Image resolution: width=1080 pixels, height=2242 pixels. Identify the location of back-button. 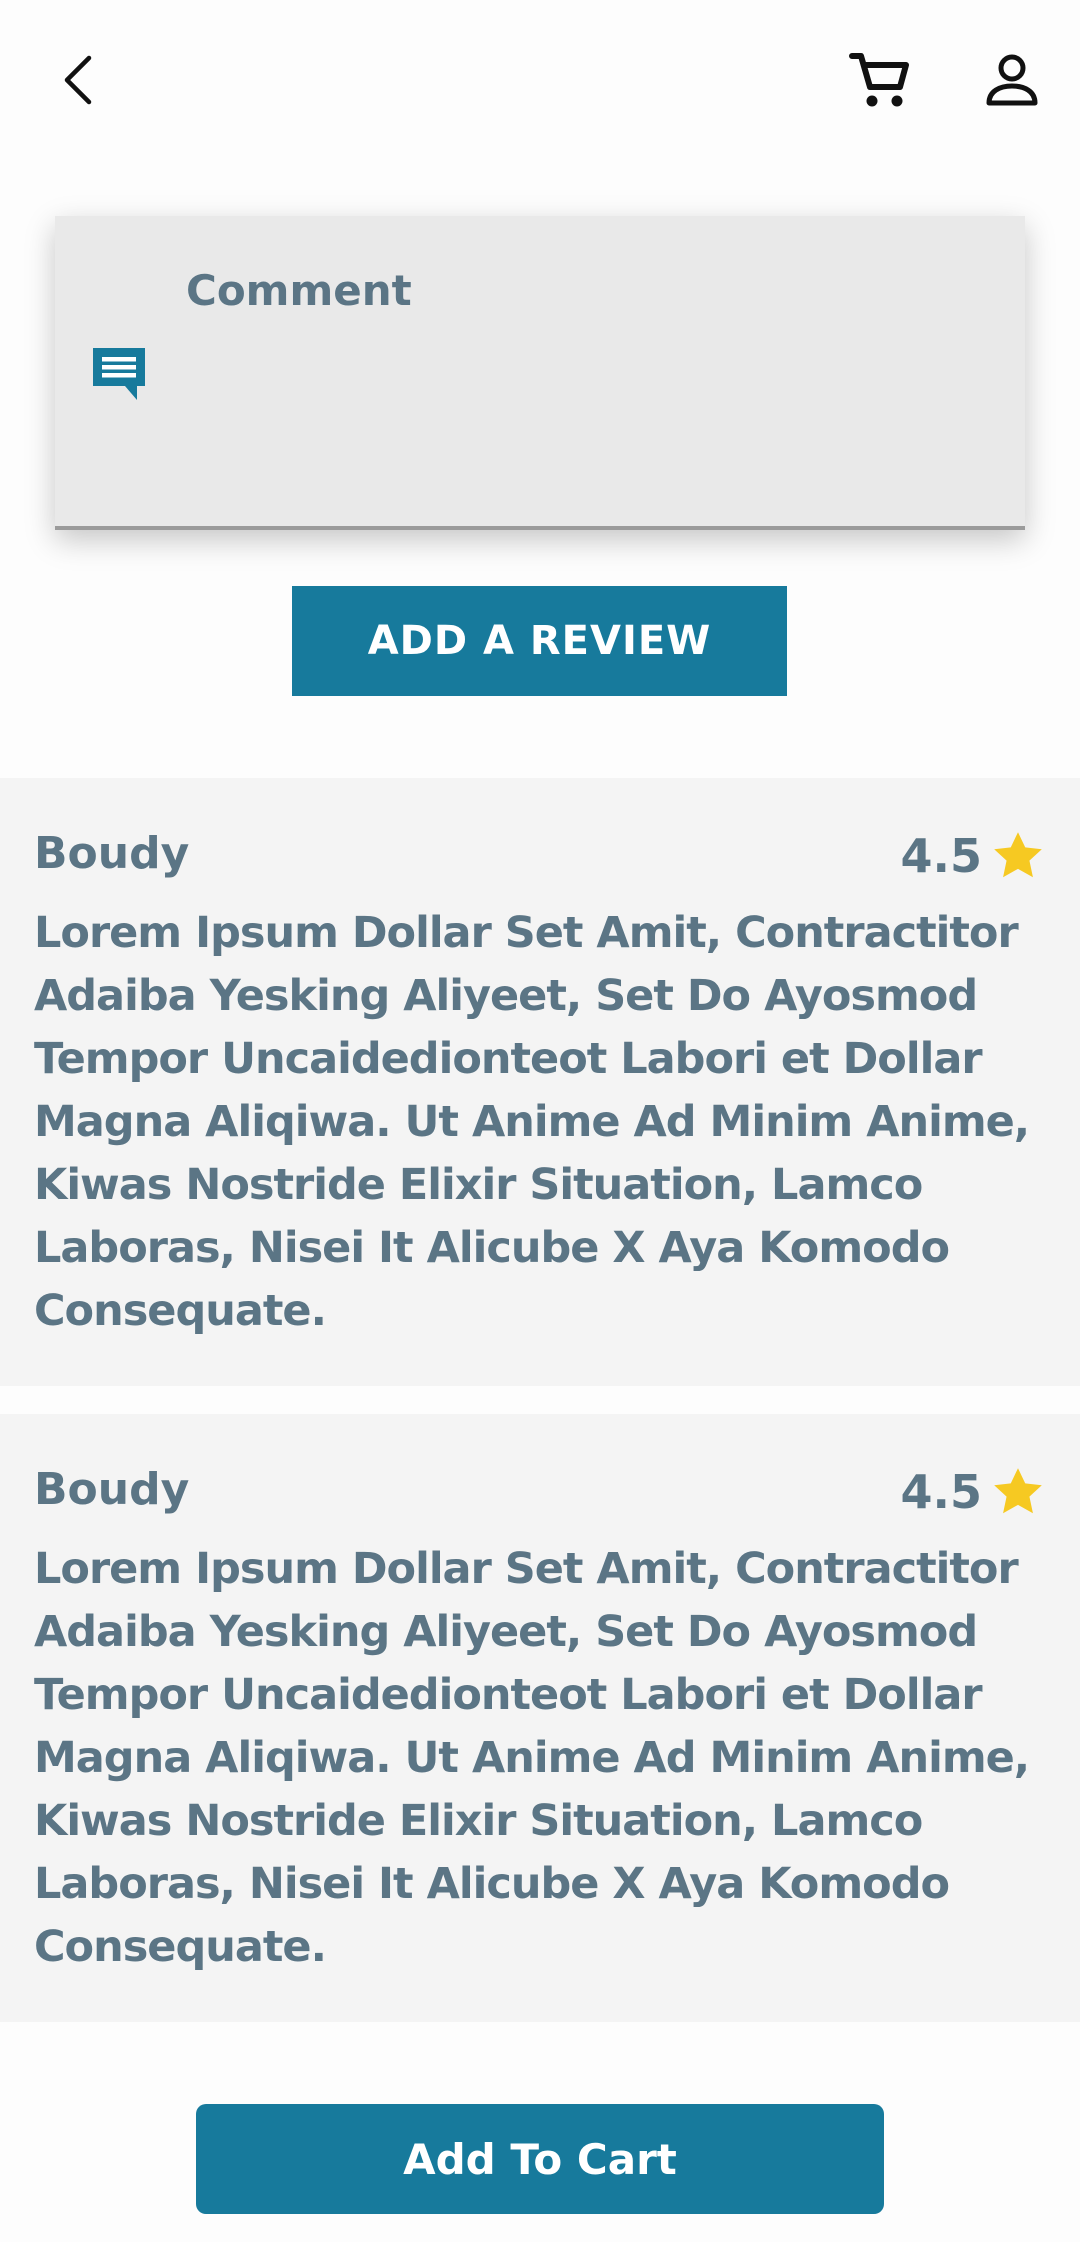
(80, 80).